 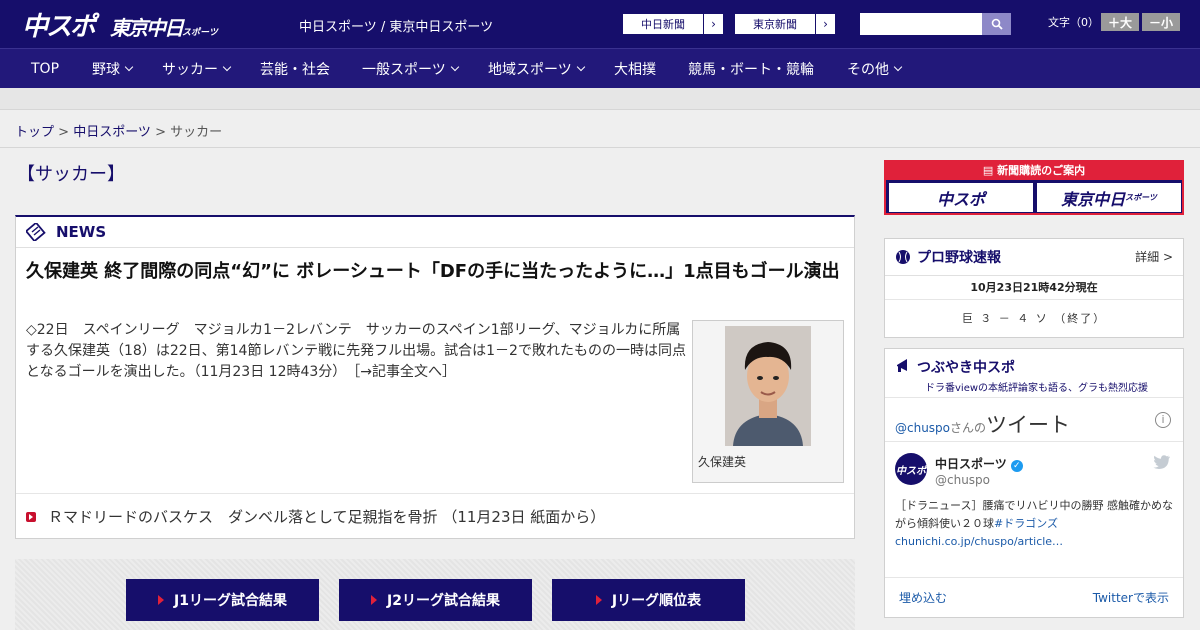 I want to click on tweet-label: つぶやき中スポ, so click(x=966, y=368).